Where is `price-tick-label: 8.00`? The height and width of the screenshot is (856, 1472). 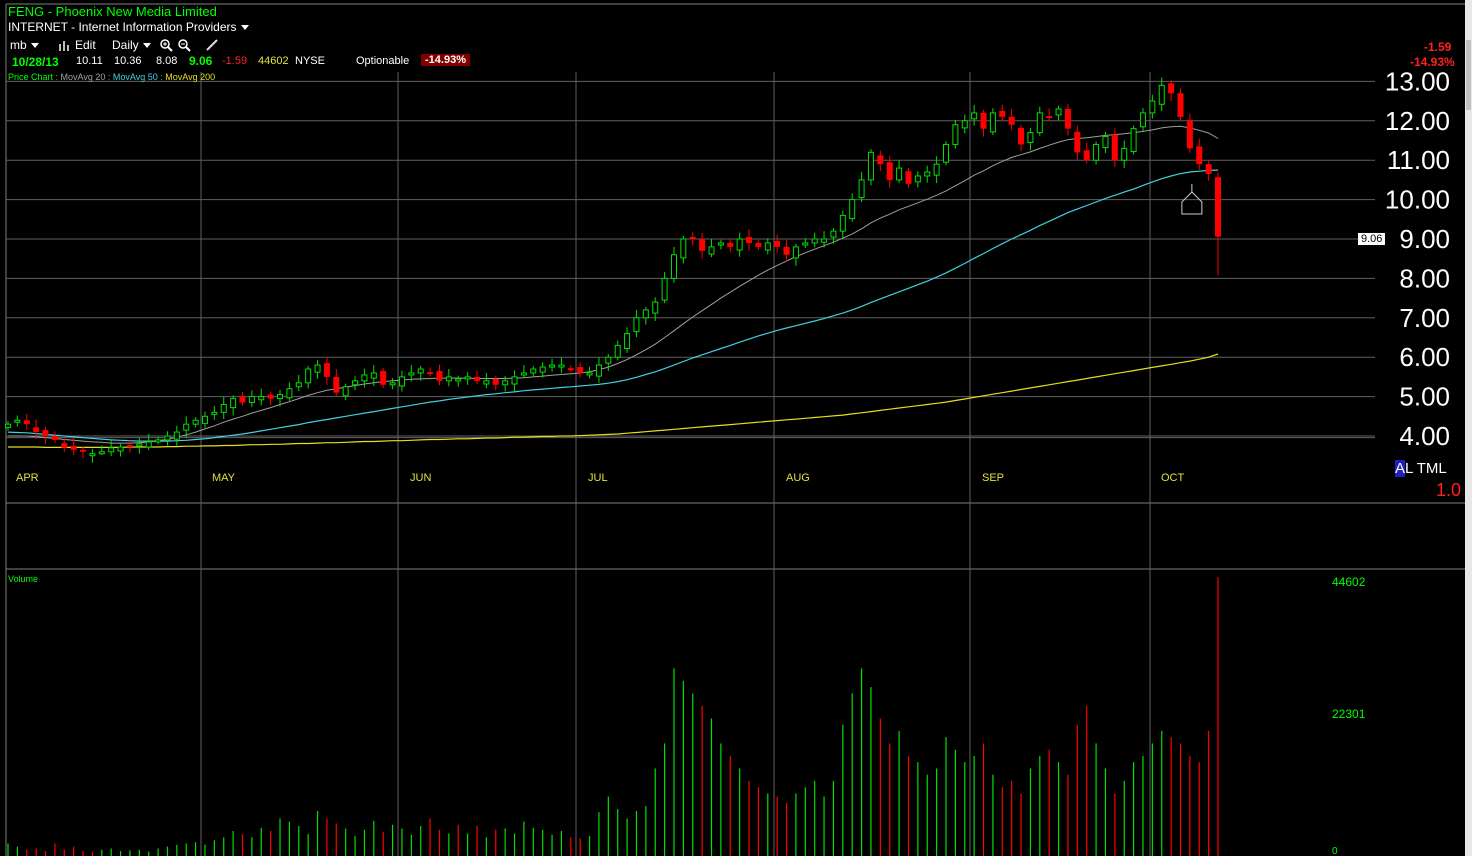 price-tick-label: 8.00 is located at coordinates (1424, 278).